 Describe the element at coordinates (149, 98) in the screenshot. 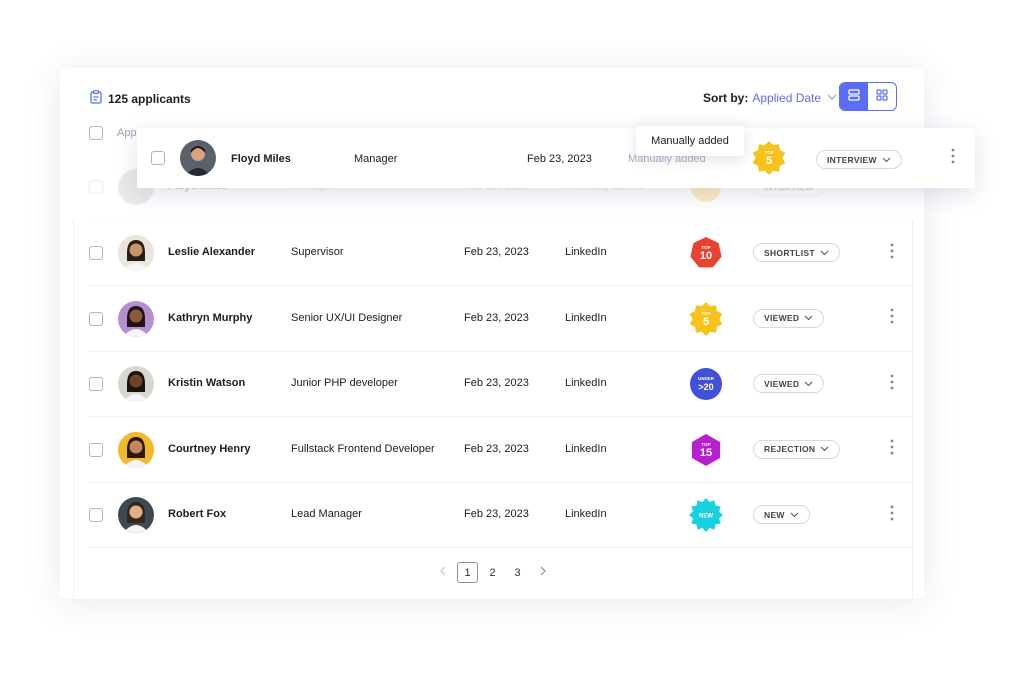

I see `applicants-count-label: 125 applicants` at that location.